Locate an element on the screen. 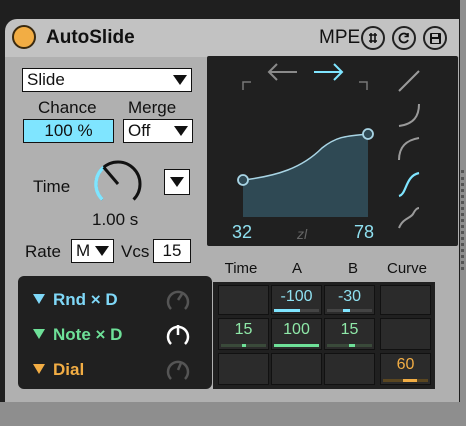  merge-dropdown: Off is located at coordinates (158, 131).